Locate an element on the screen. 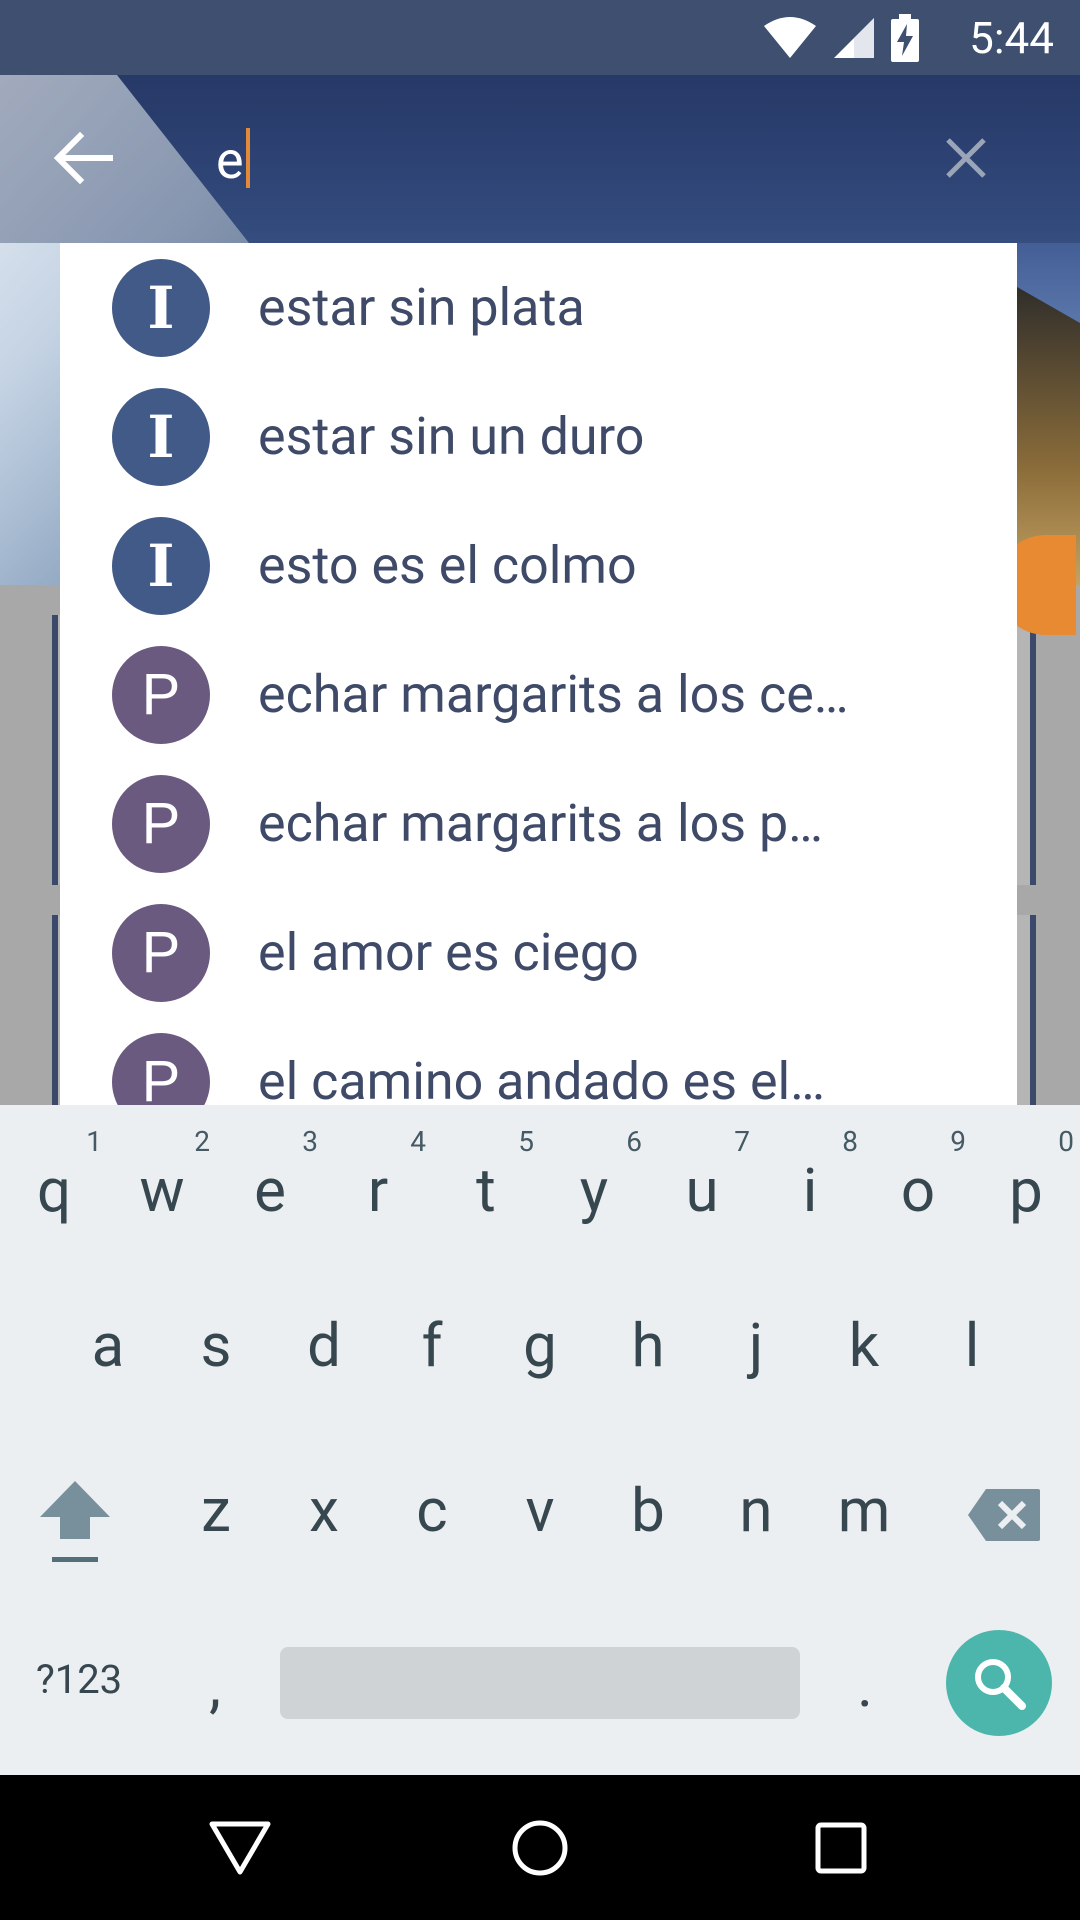 The width and height of the screenshot is (1080, 1920). key-label: h is located at coordinates (648, 1345).